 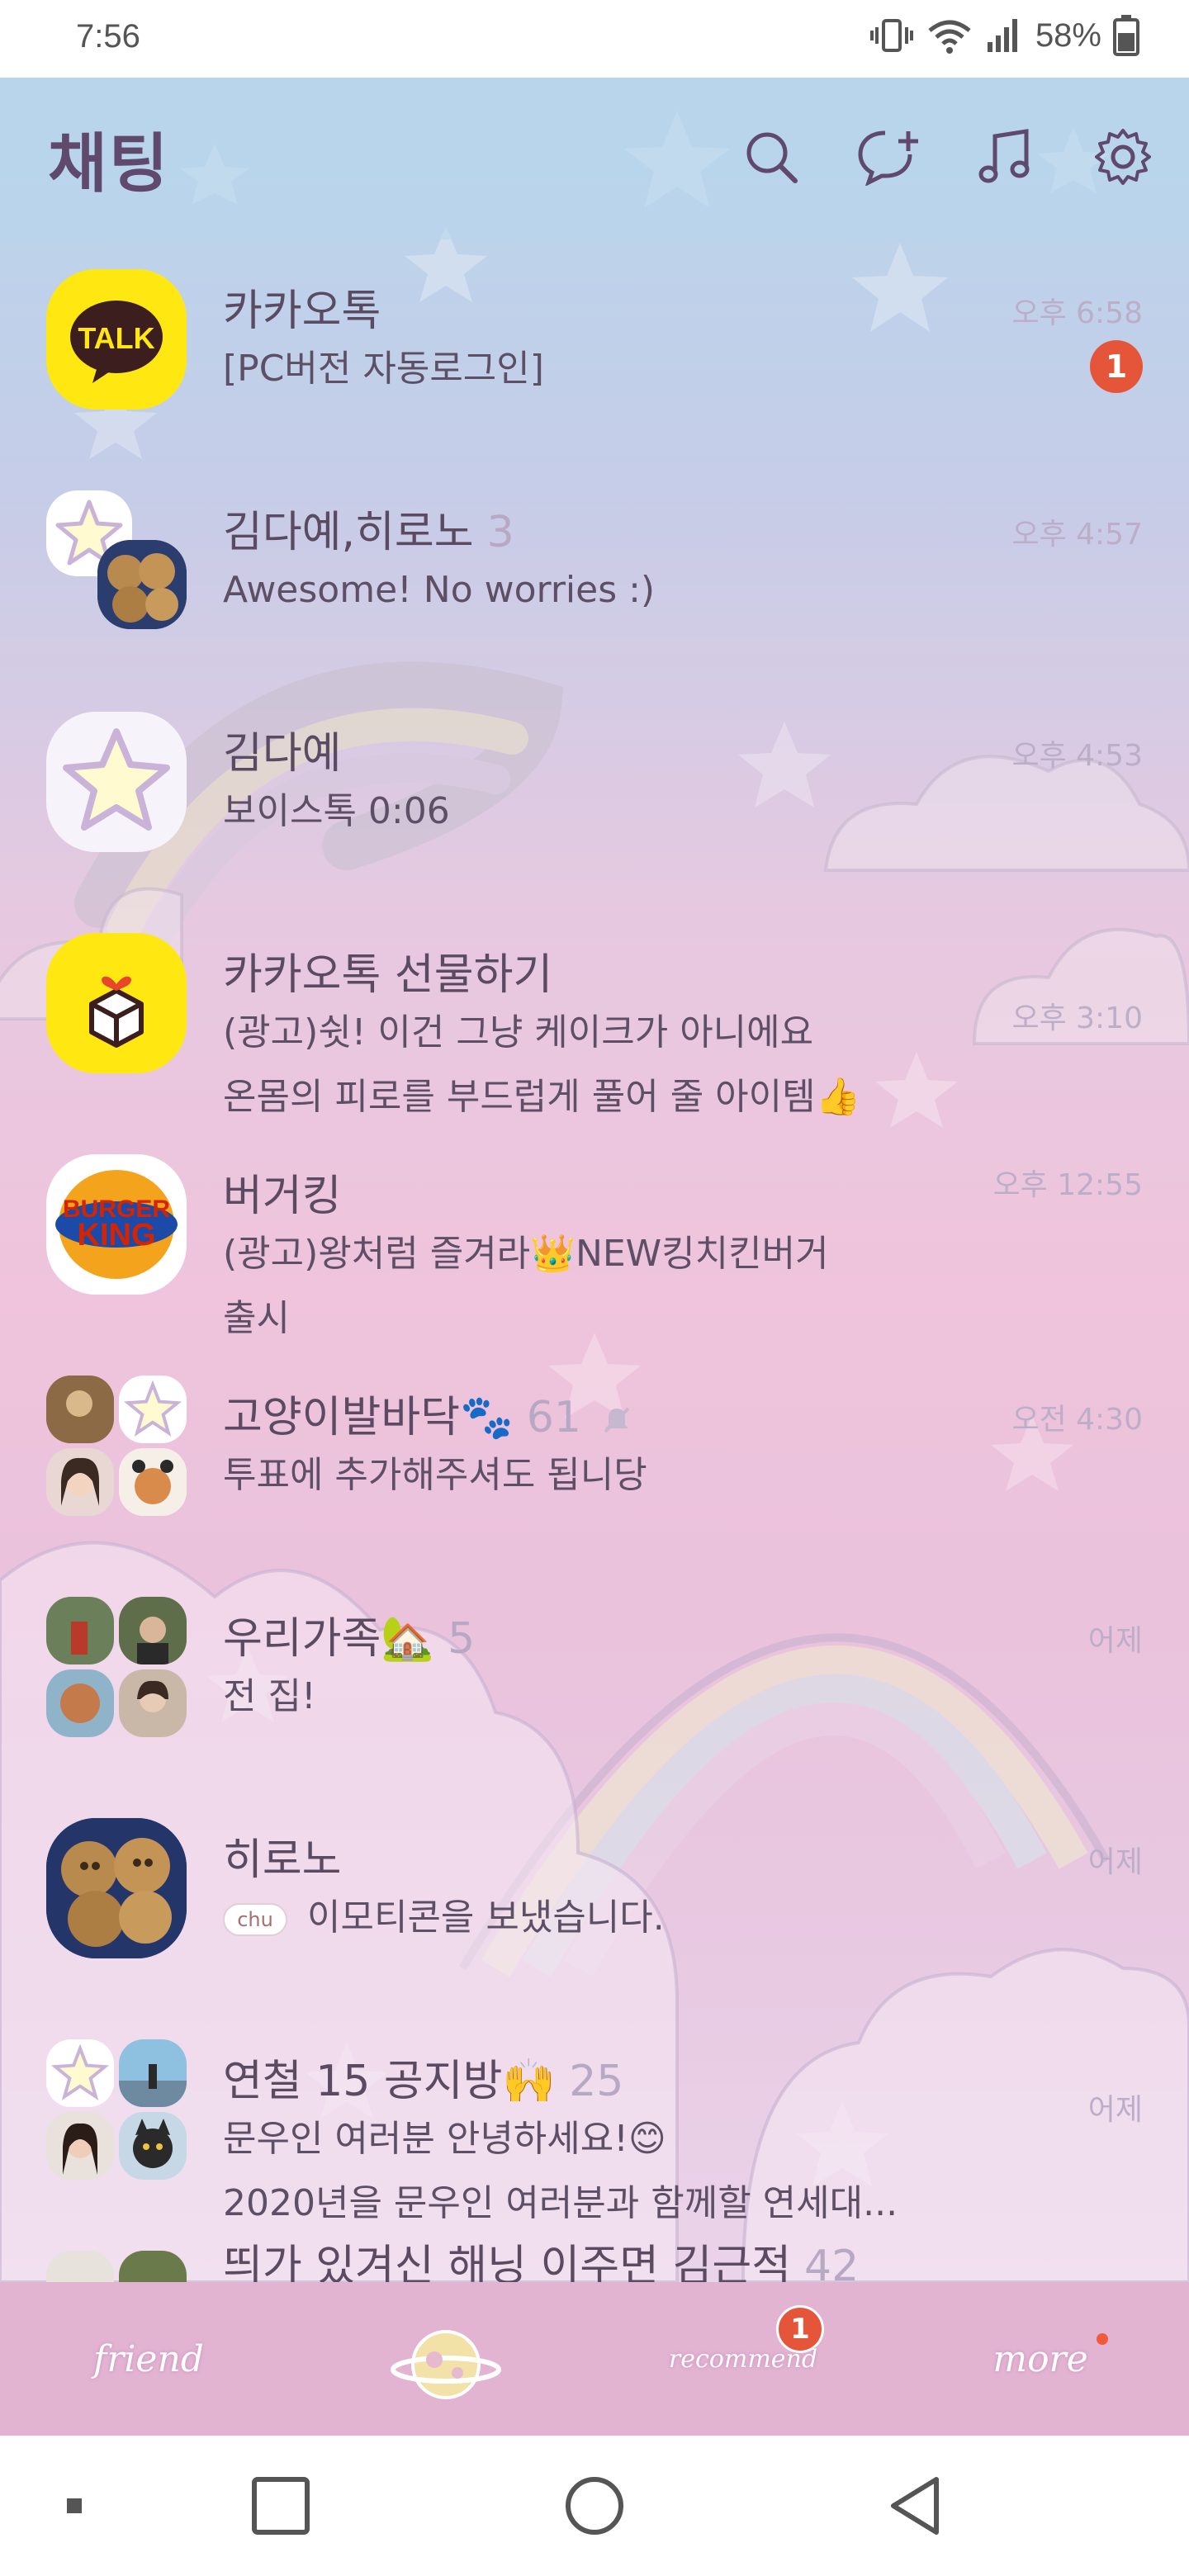 I want to click on square-dot-icon, so click(x=74, y=2505).